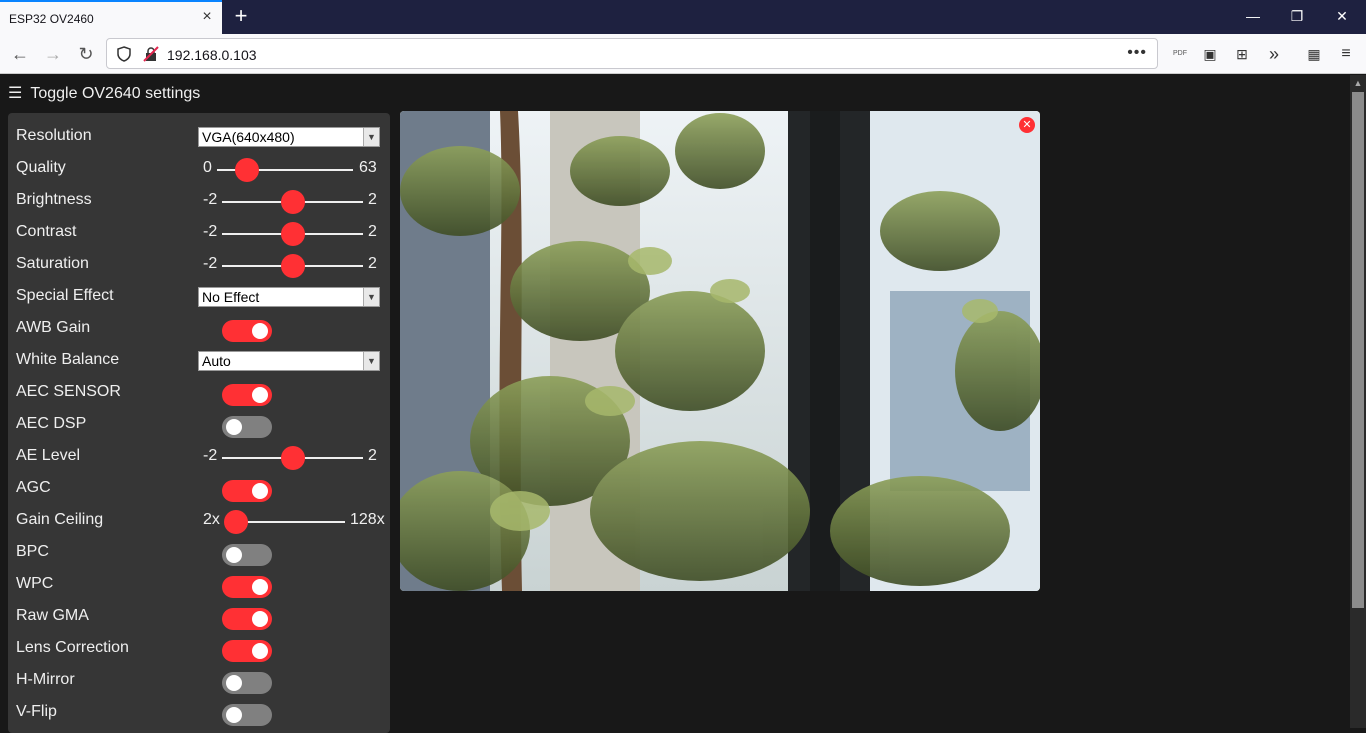  I want to click on brightness-max: 2, so click(372, 199).